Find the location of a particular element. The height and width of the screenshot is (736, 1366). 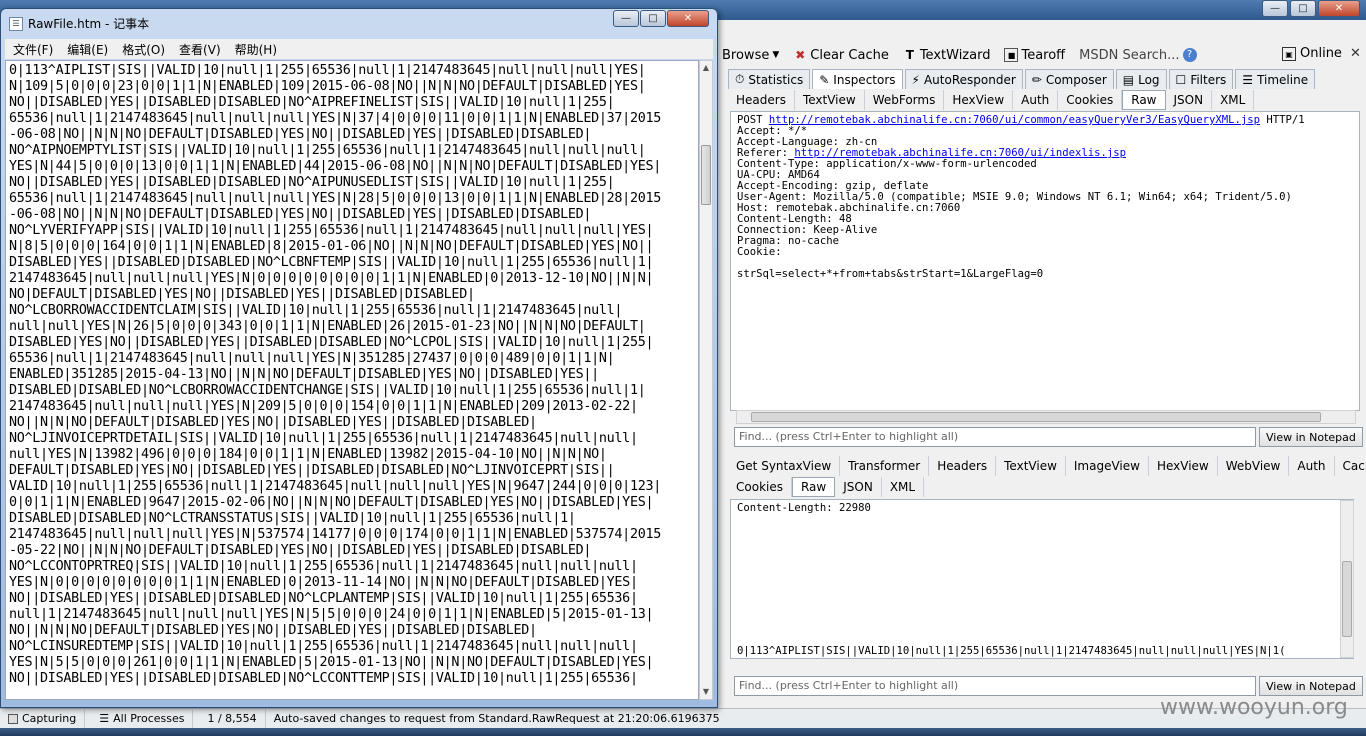

menu-view: 查看(V) is located at coordinates (200, 49).